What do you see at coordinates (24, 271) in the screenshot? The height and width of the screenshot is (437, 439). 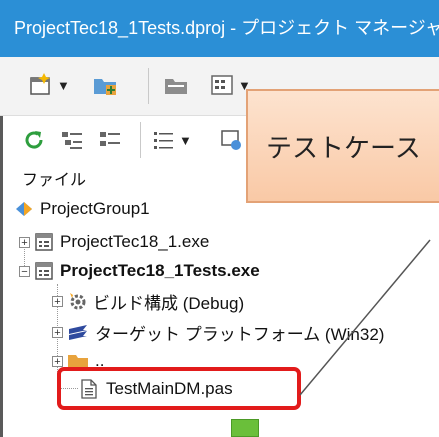 I see `collapse-icon: −` at bounding box center [24, 271].